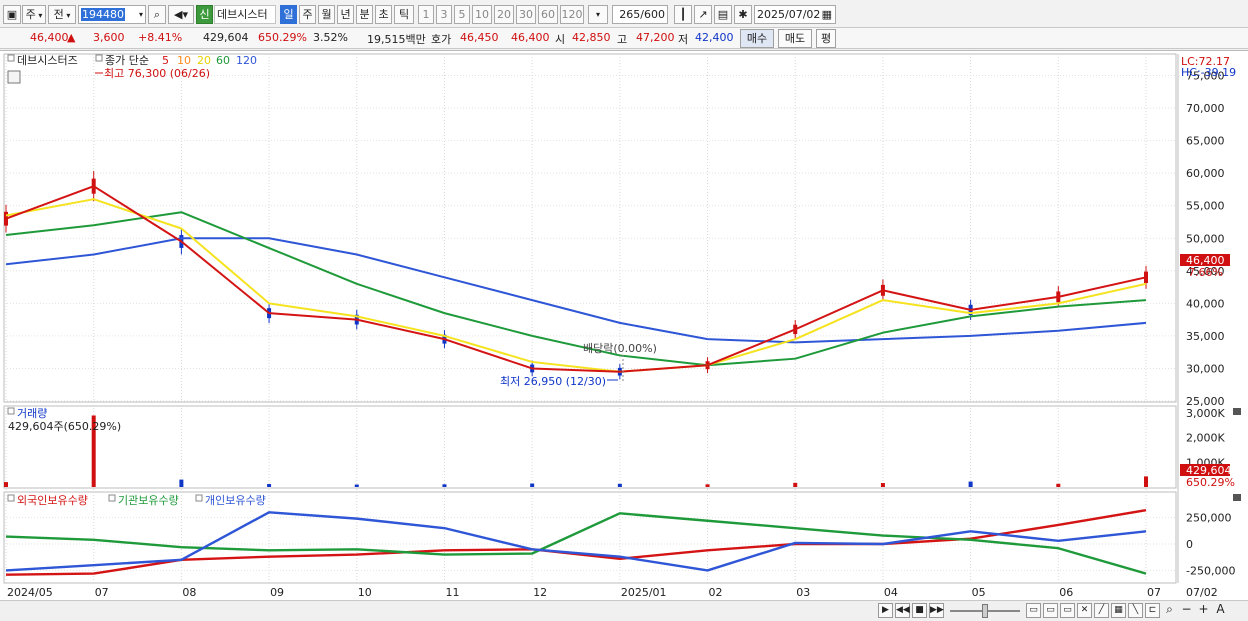 This screenshot has height=621, width=1248. Describe the element at coordinates (885, 610) in the screenshot. I see `scroll-right-icon: ▶` at that location.